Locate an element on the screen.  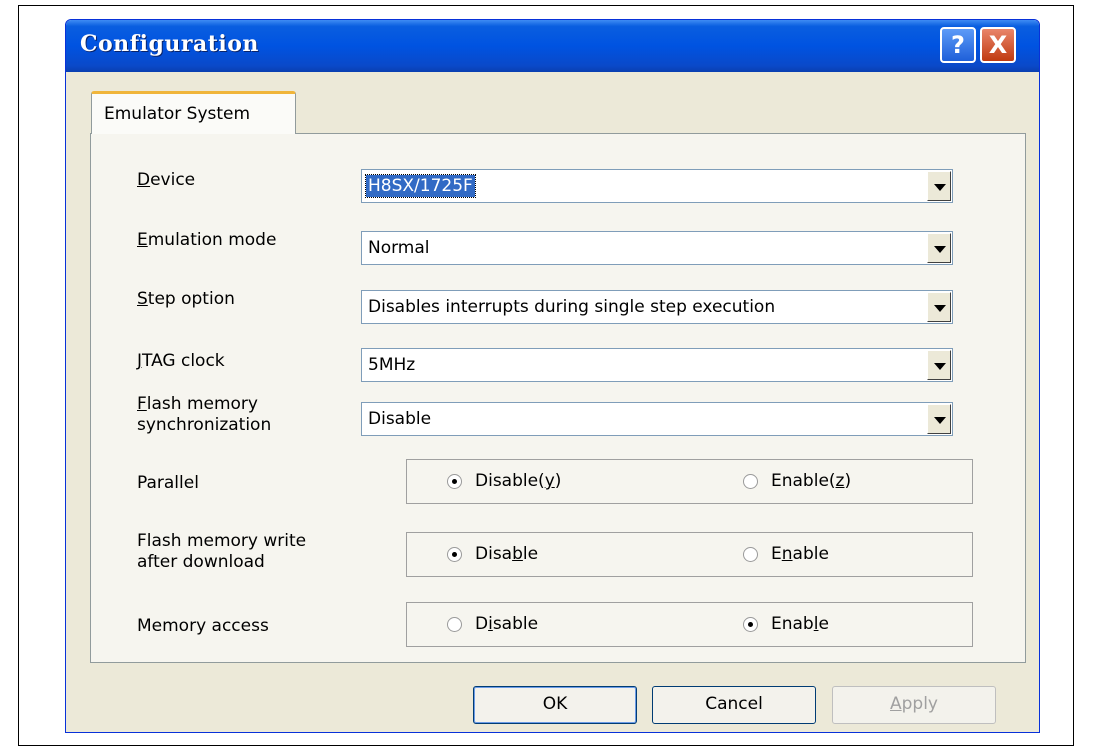
flash-write-enable-radio: Enable is located at coordinates (786, 554).